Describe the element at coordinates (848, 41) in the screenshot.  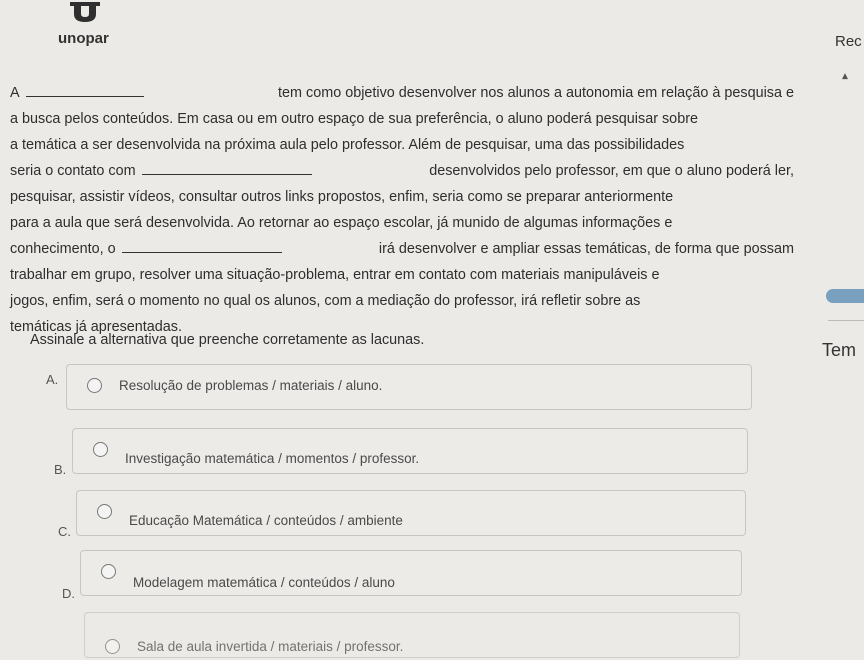
I see `rec-label: Rec` at that location.